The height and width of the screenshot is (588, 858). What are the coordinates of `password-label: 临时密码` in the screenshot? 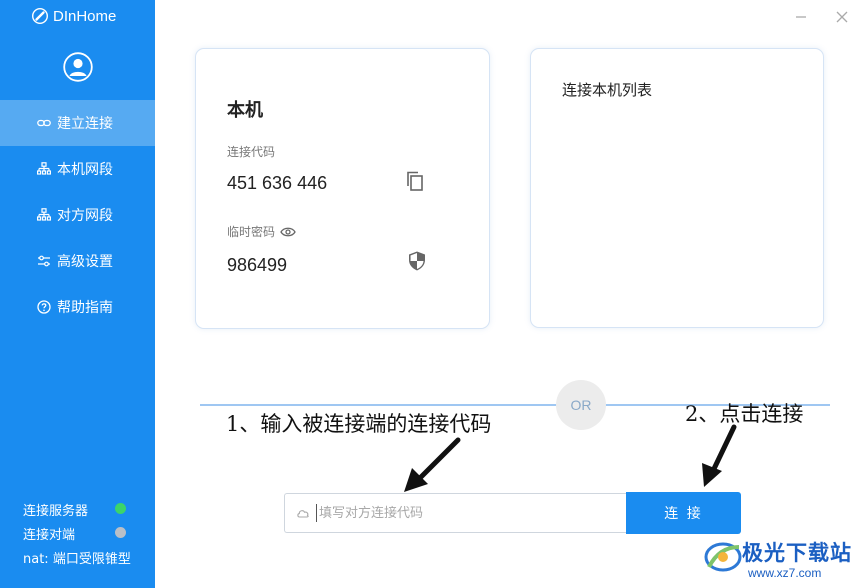 It's located at (261, 231).